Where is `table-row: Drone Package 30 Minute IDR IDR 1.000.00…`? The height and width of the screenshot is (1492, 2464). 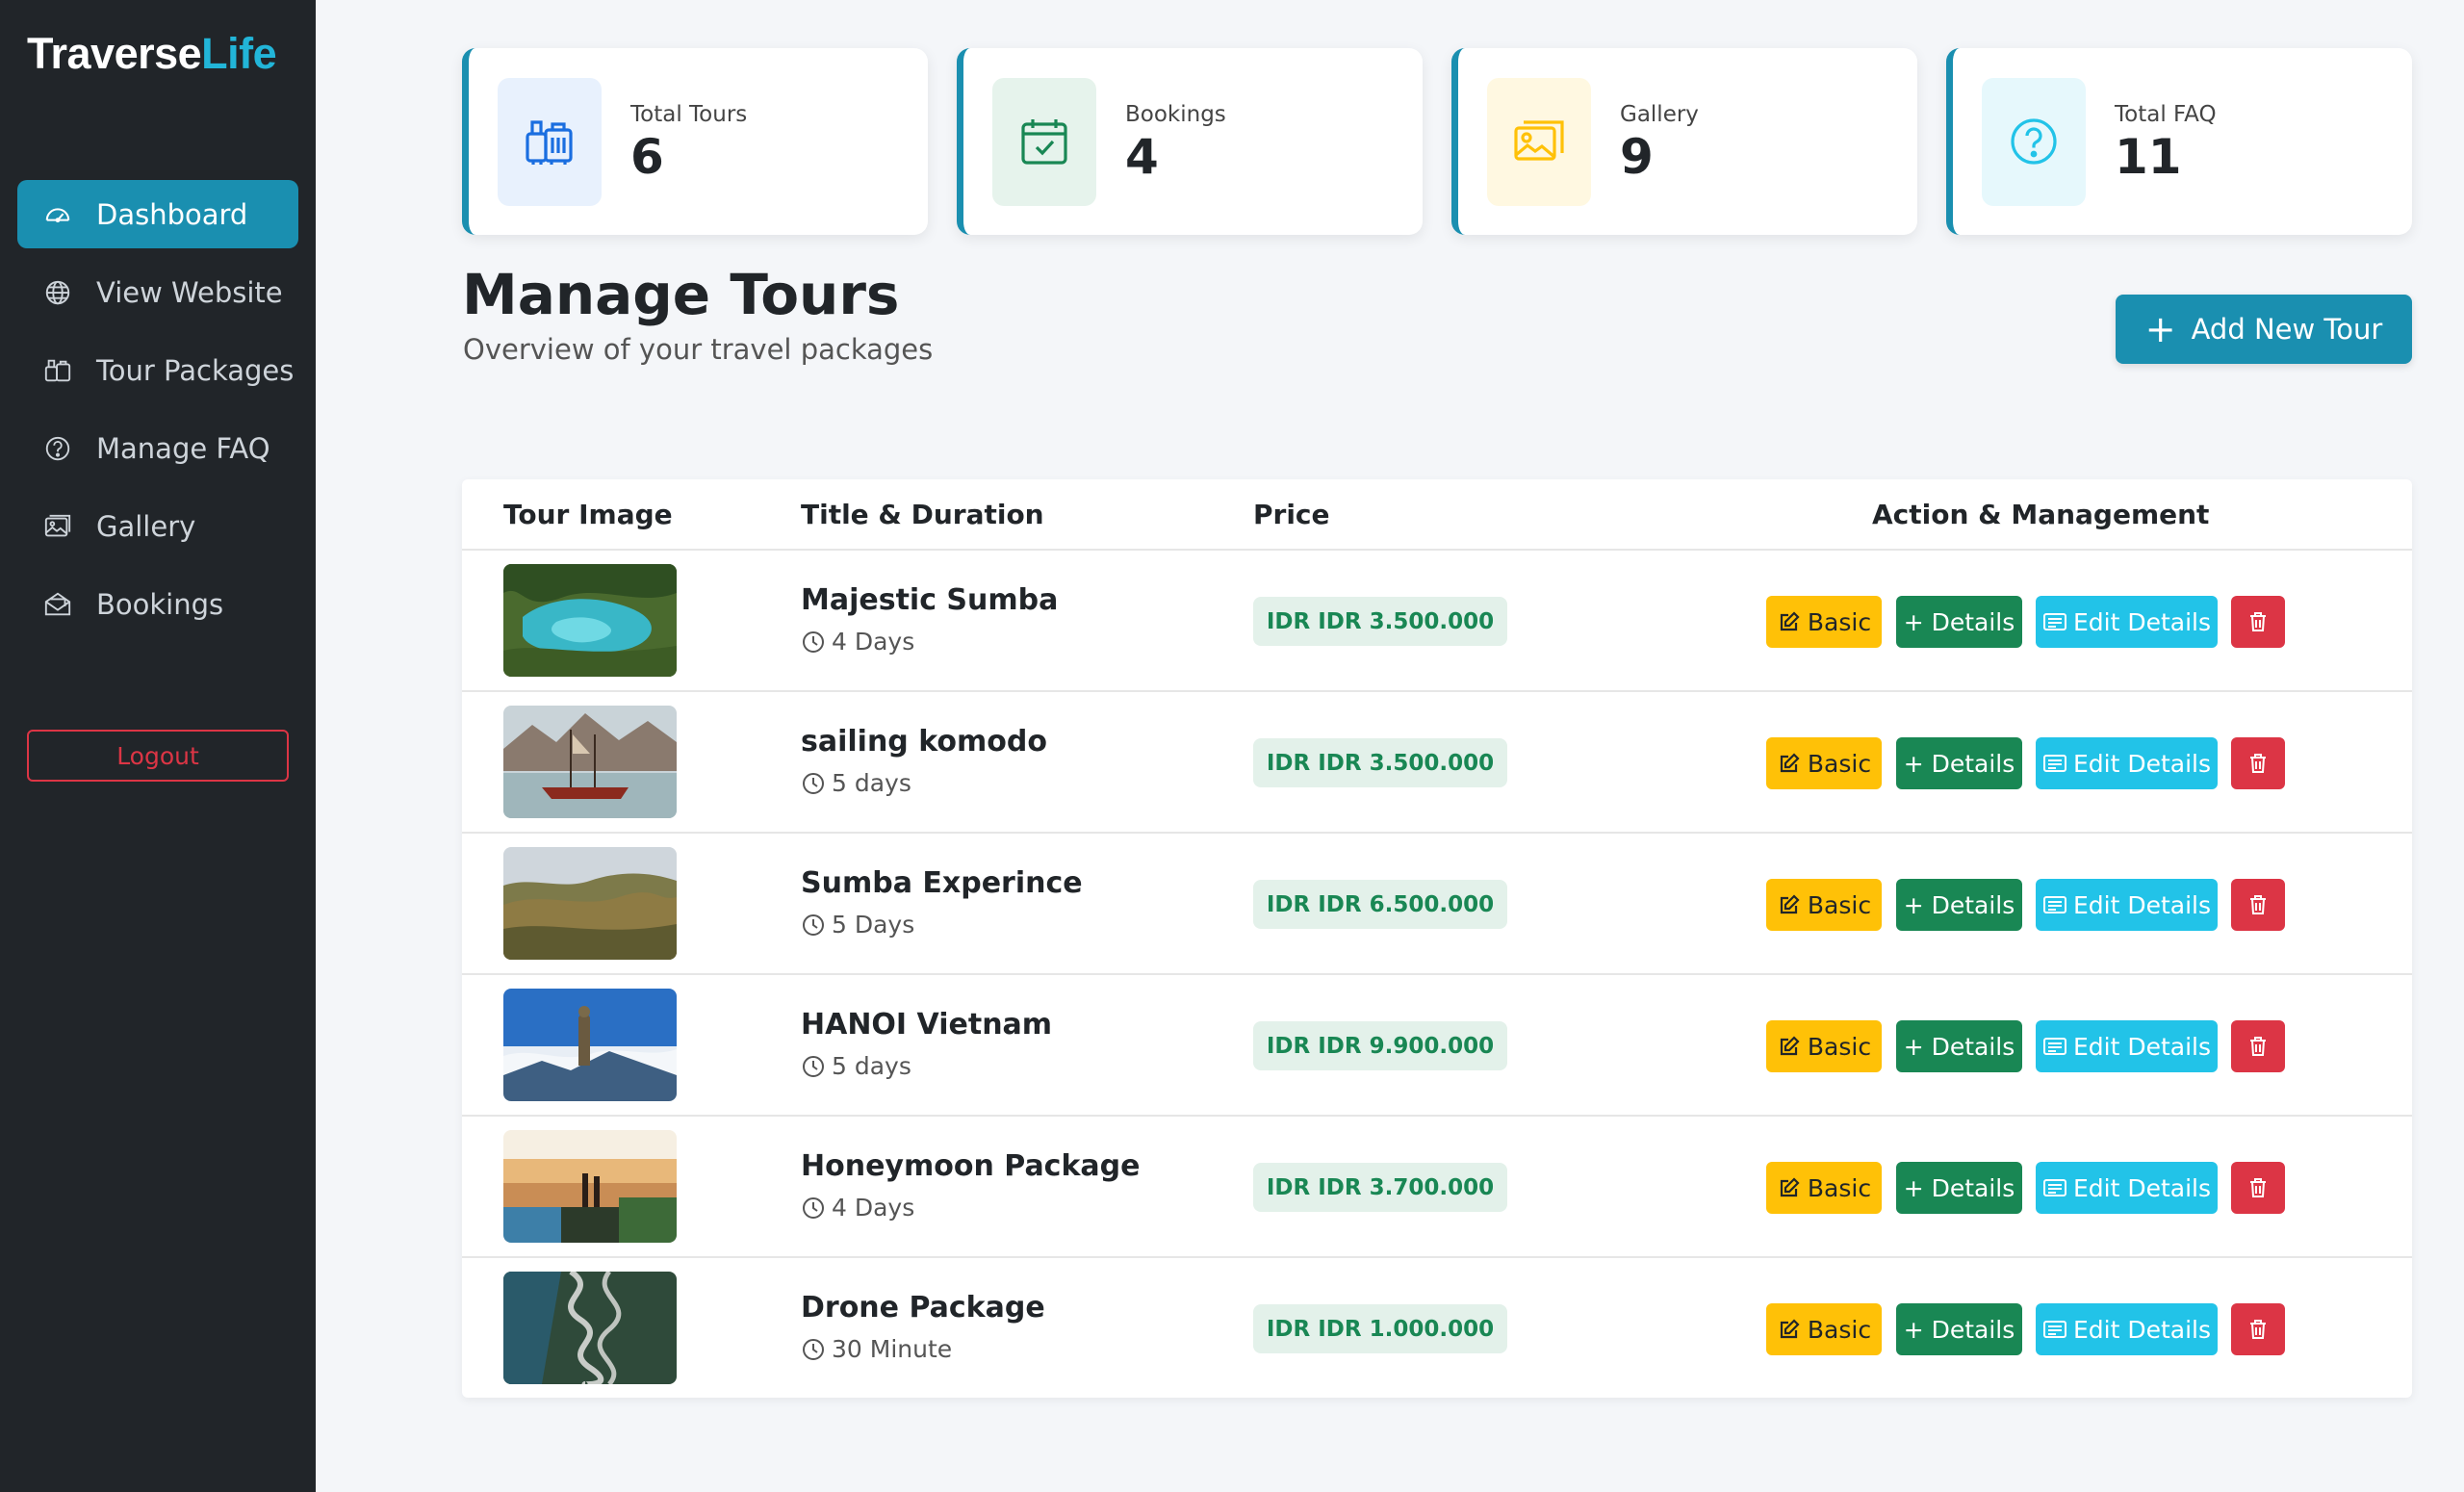 table-row: Drone Package 30 Minute IDR IDR 1.000.00… is located at coordinates (1437, 1328).